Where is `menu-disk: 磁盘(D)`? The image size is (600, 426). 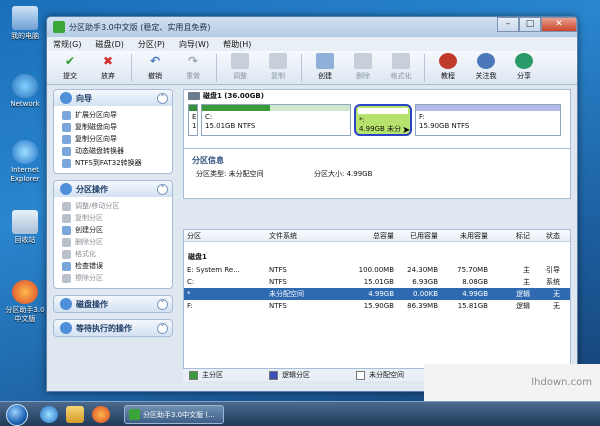
menu-disk: 磁盘(D) is located at coordinates (109, 44).